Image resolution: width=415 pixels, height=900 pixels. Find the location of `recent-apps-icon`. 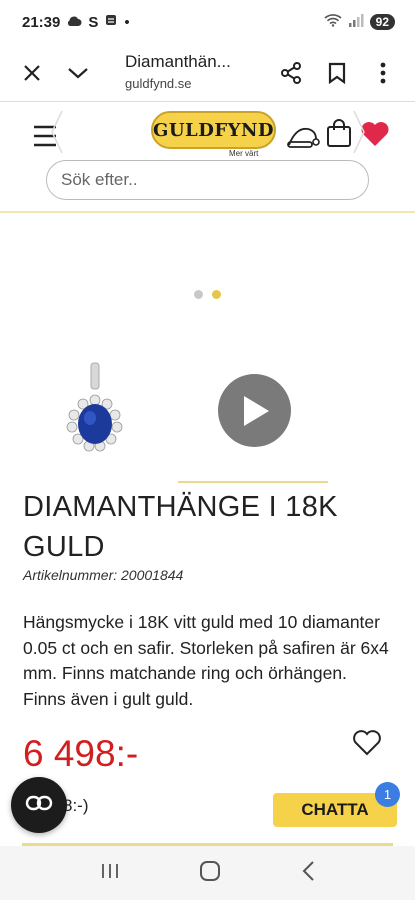

recent-apps-icon is located at coordinates (110, 873).